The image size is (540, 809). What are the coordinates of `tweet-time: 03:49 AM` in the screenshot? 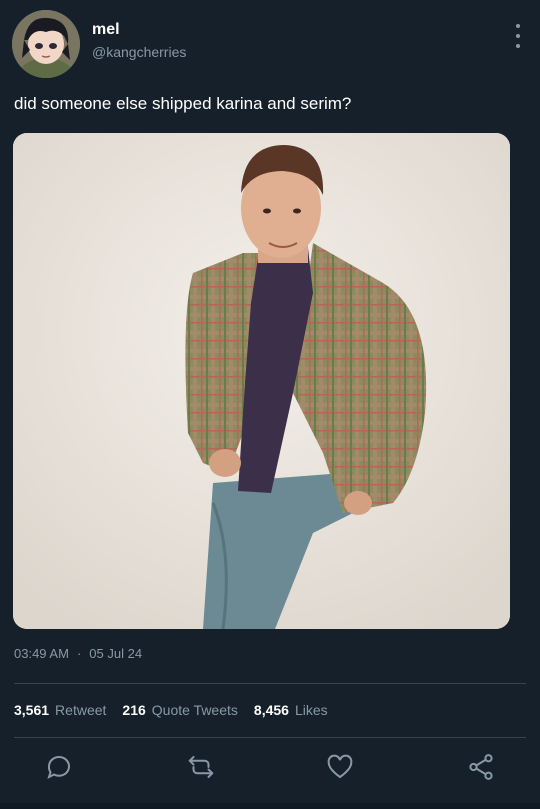 It's located at (41, 653).